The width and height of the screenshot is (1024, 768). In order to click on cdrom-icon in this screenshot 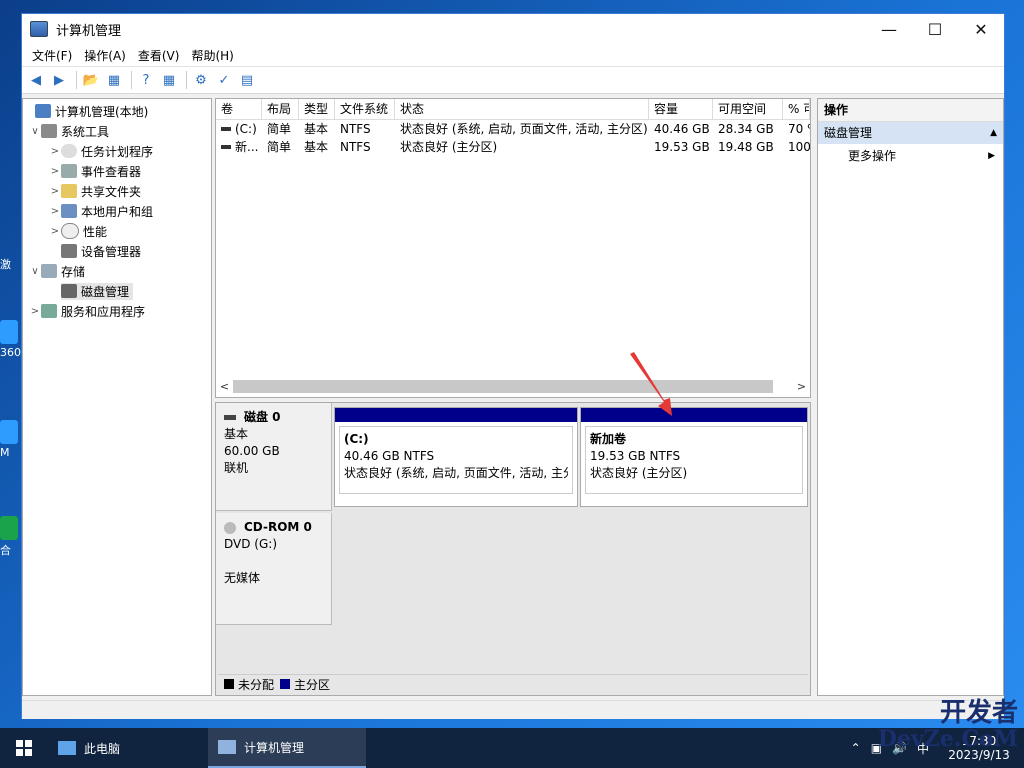, I will do `click(230, 527)`.